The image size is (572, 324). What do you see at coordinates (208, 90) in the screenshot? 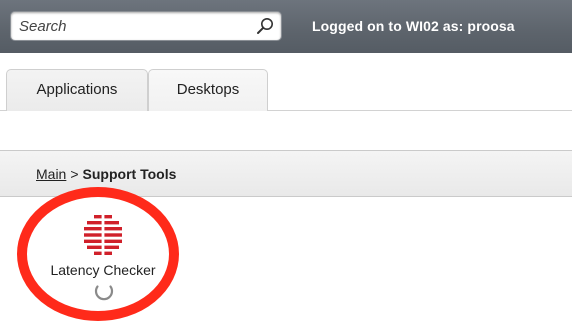
I see `tab-desktops: Desktops` at bounding box center [208, 90].